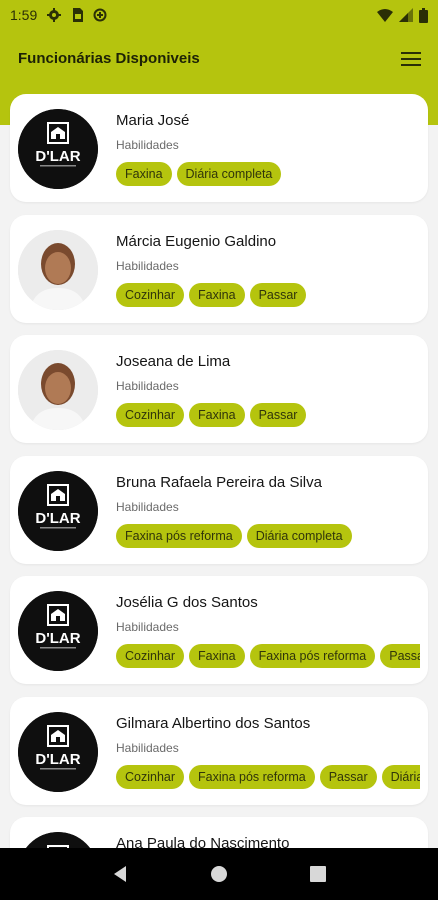 The image size is (438, 900). What do you see at coordinates (54, 15) in the screenshot?
I see `gear-icon` at bounding box center [54, 15].